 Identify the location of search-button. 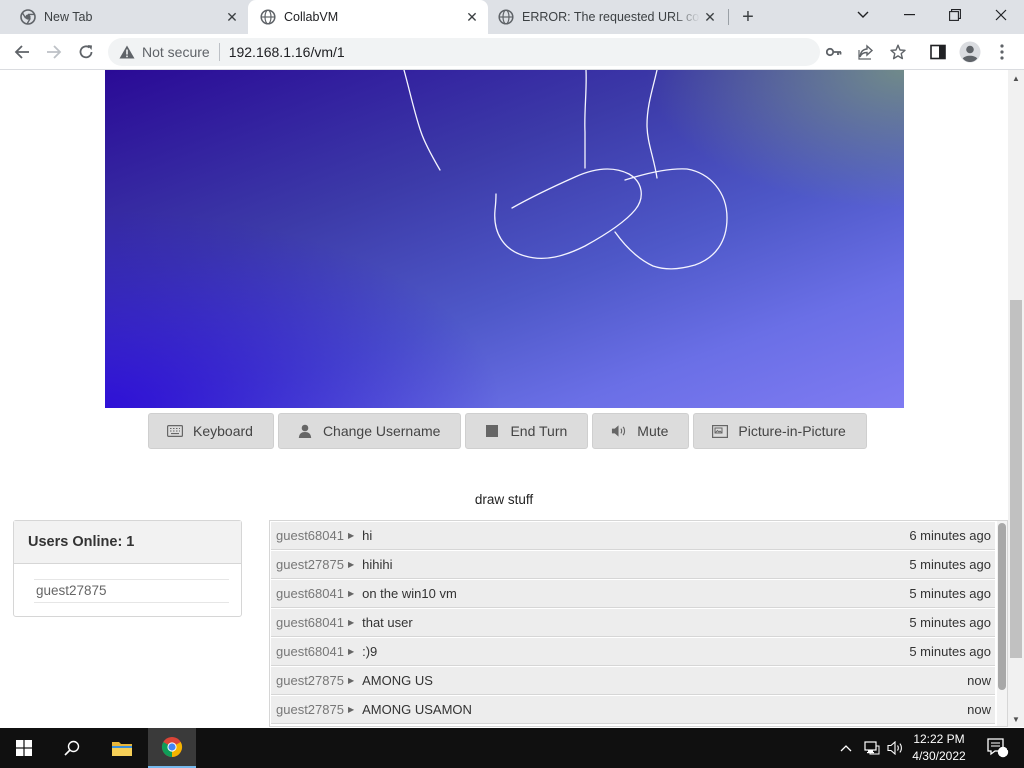
(72, 748).